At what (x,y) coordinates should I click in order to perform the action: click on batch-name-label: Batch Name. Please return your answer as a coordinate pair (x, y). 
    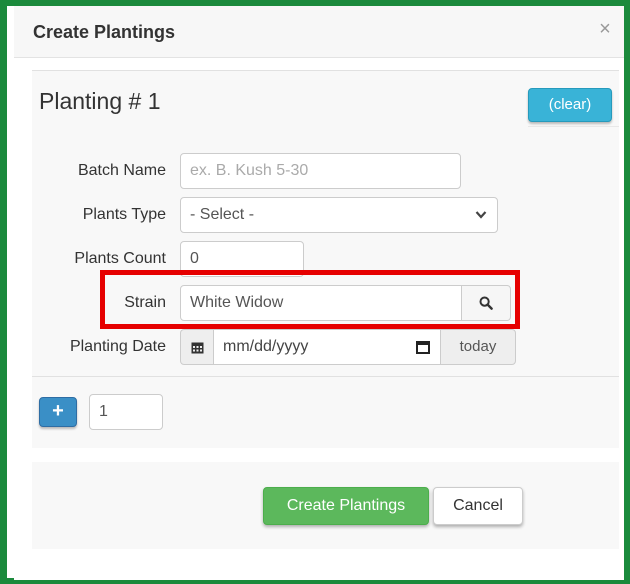
    Looking at the image, I should click on (121, 170).